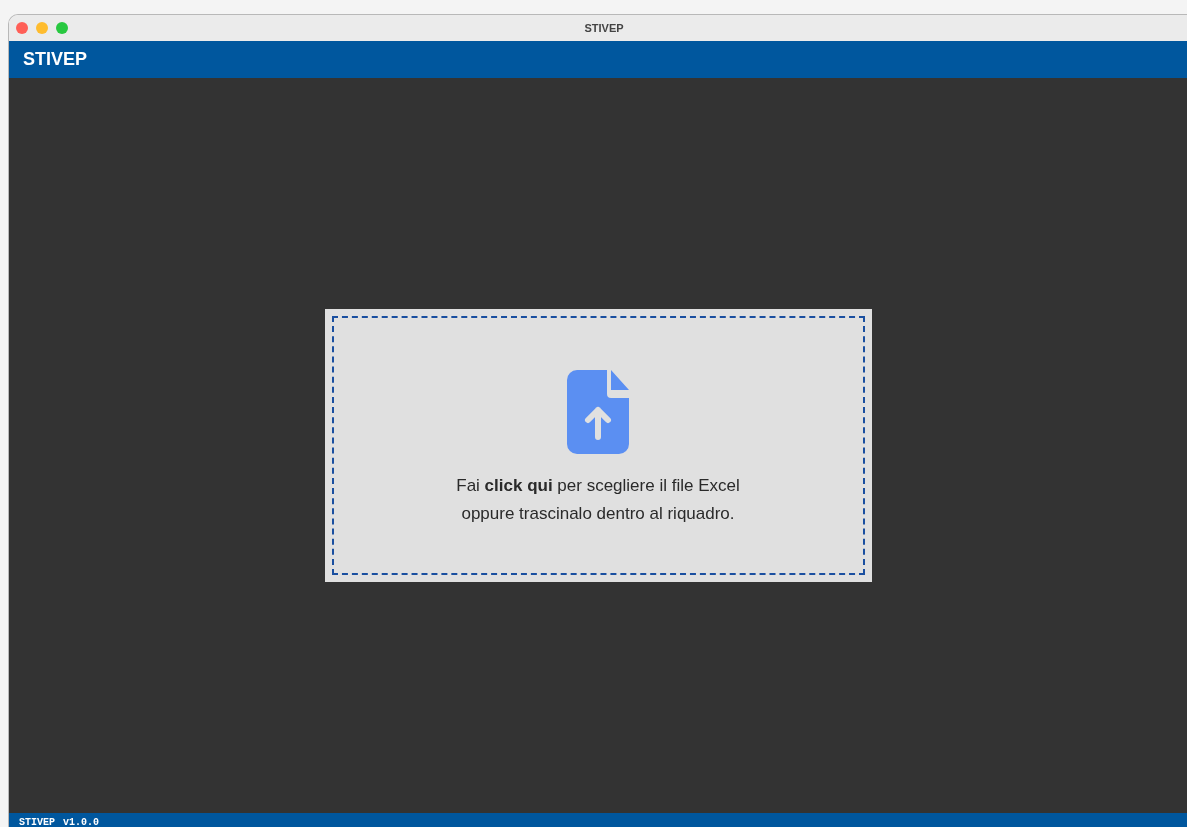 Image resolution: width=1187 pixels, height=827 pixels. What do you see at coordinates (37, 822) in the screenshot?
I see `app-name: STIVEP` at bounding box center [37, 822].